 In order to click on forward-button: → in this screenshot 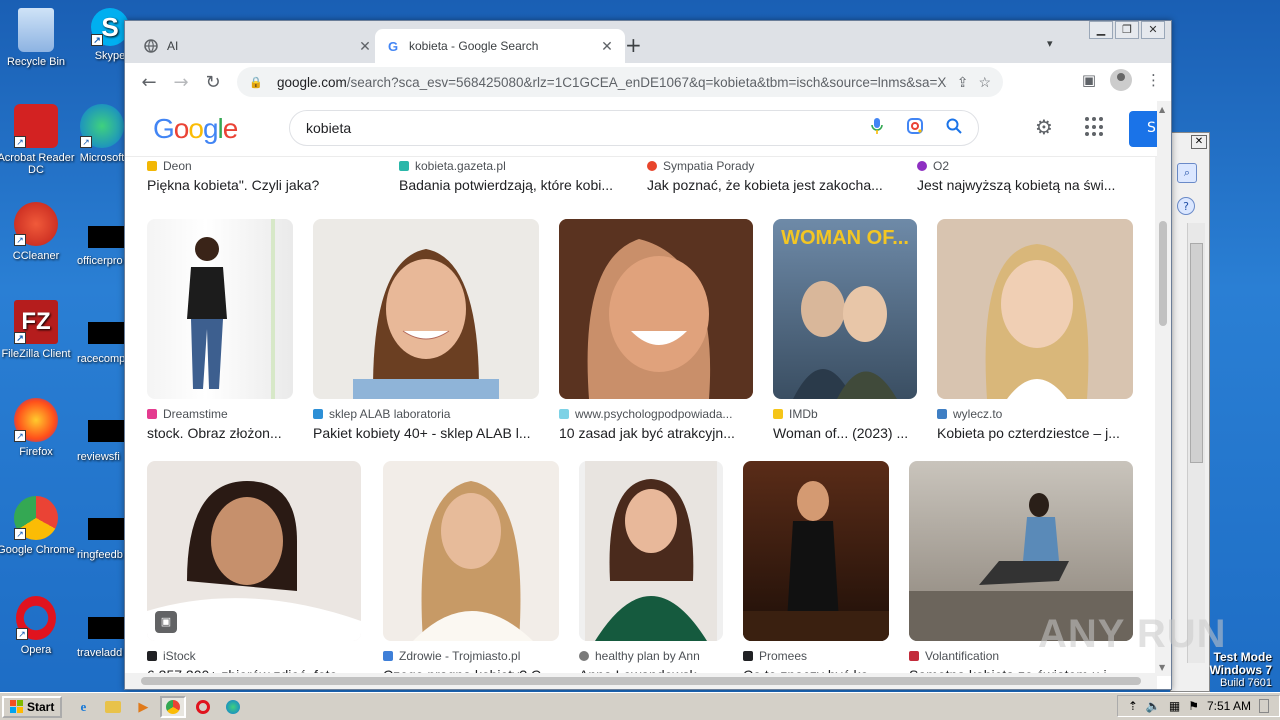, I will do `click(181, 82)`.